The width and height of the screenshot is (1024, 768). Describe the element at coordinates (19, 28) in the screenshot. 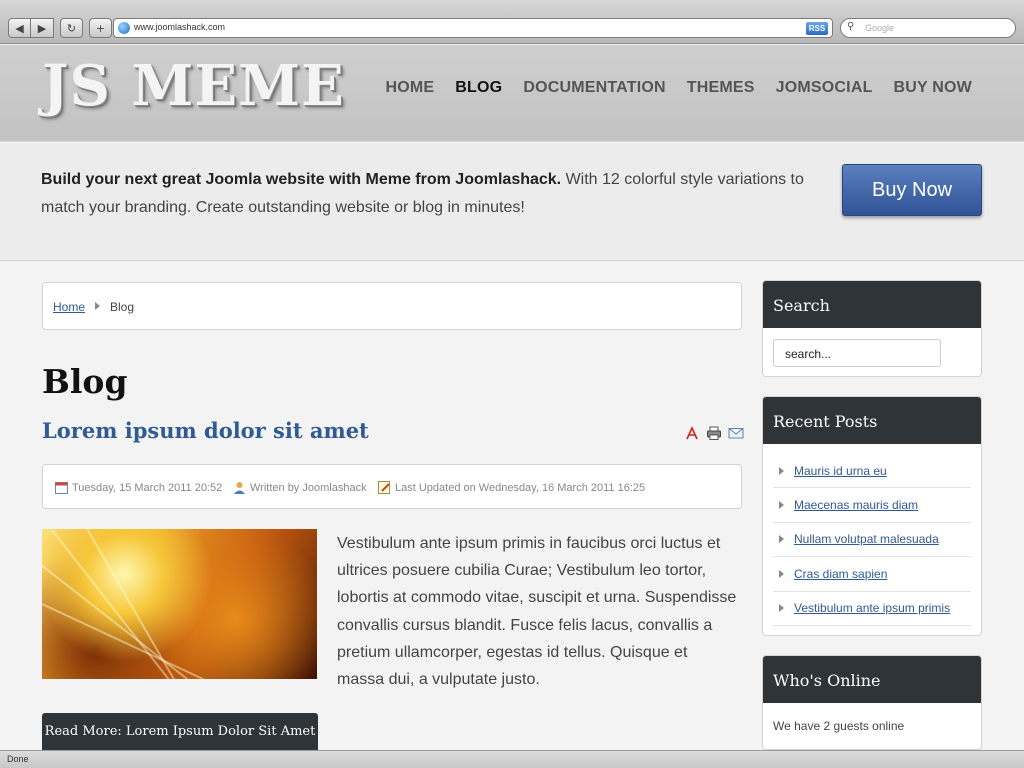

I see `back-button: ◀` at that location.